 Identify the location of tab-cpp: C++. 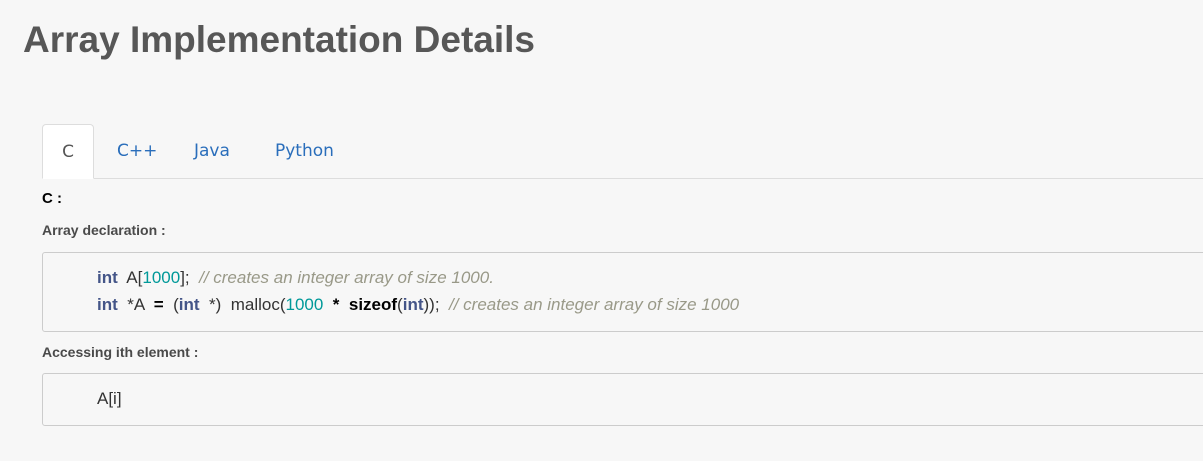
(137, 151).